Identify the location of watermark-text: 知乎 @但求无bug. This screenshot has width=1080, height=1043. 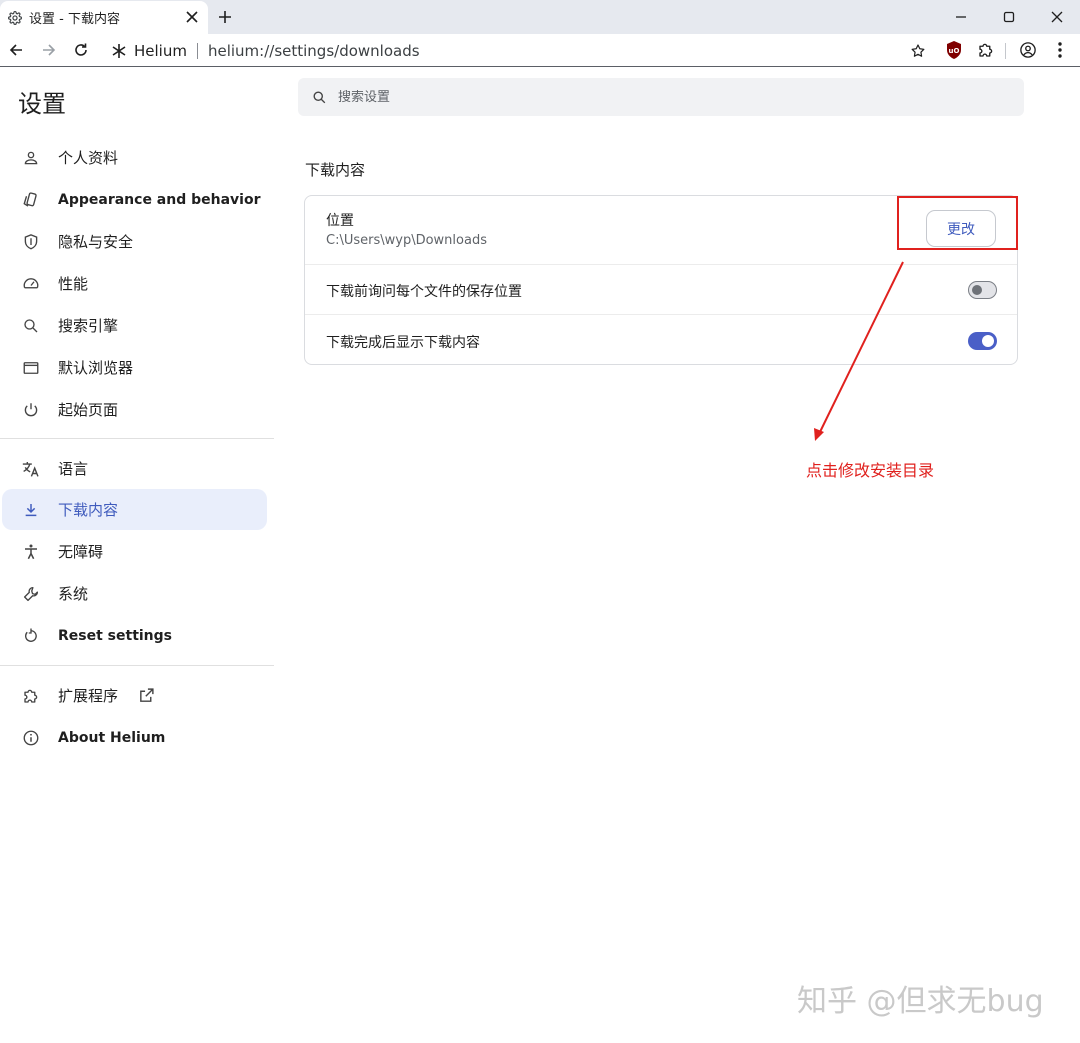
(920, 1001).